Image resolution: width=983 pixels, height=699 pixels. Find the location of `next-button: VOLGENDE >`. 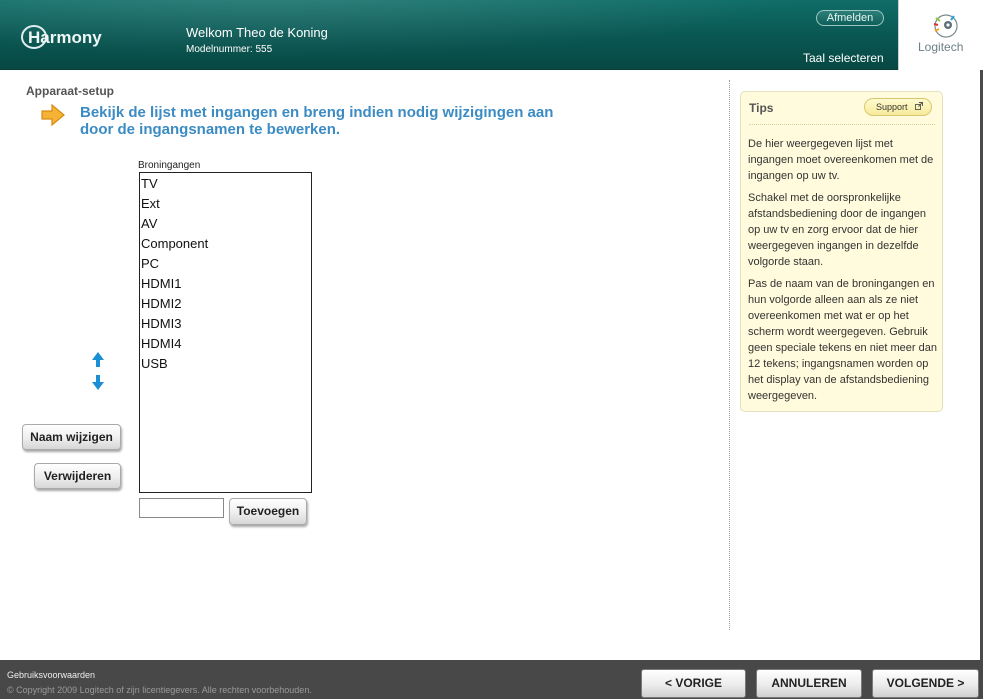

next-button: VOLGENDE > is located at coordinates (925, 683).